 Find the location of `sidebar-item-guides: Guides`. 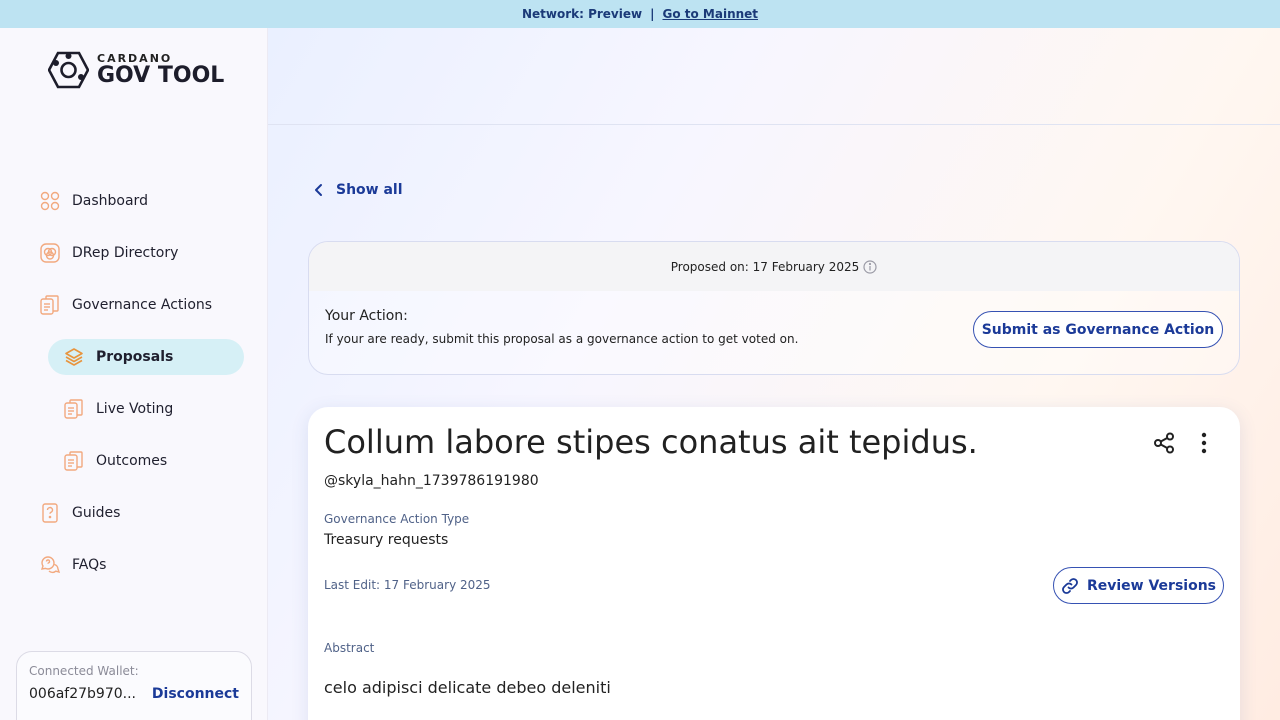

sidebar-item-guides: Guides is located at coordinates (80, 513).